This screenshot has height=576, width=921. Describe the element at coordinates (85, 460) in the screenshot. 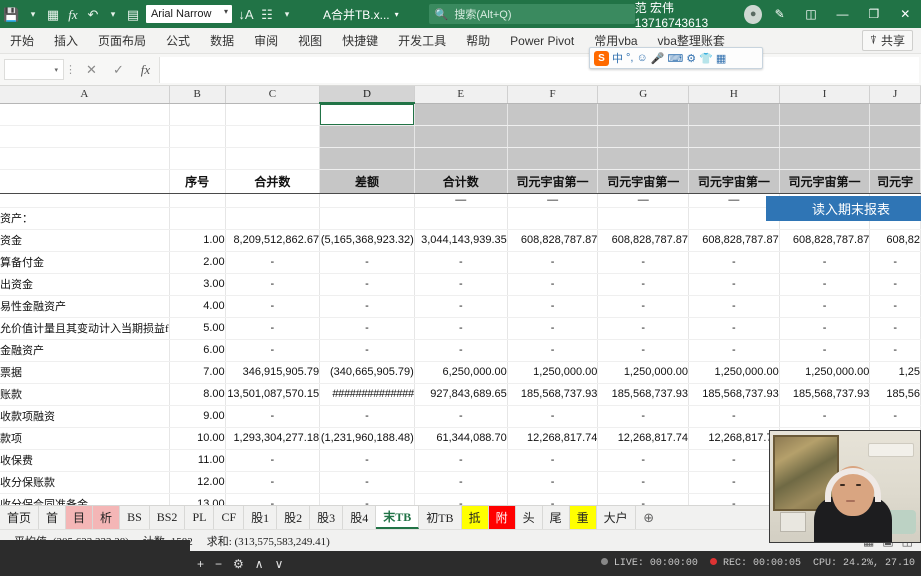

I see `cell: 收保费` at that location.